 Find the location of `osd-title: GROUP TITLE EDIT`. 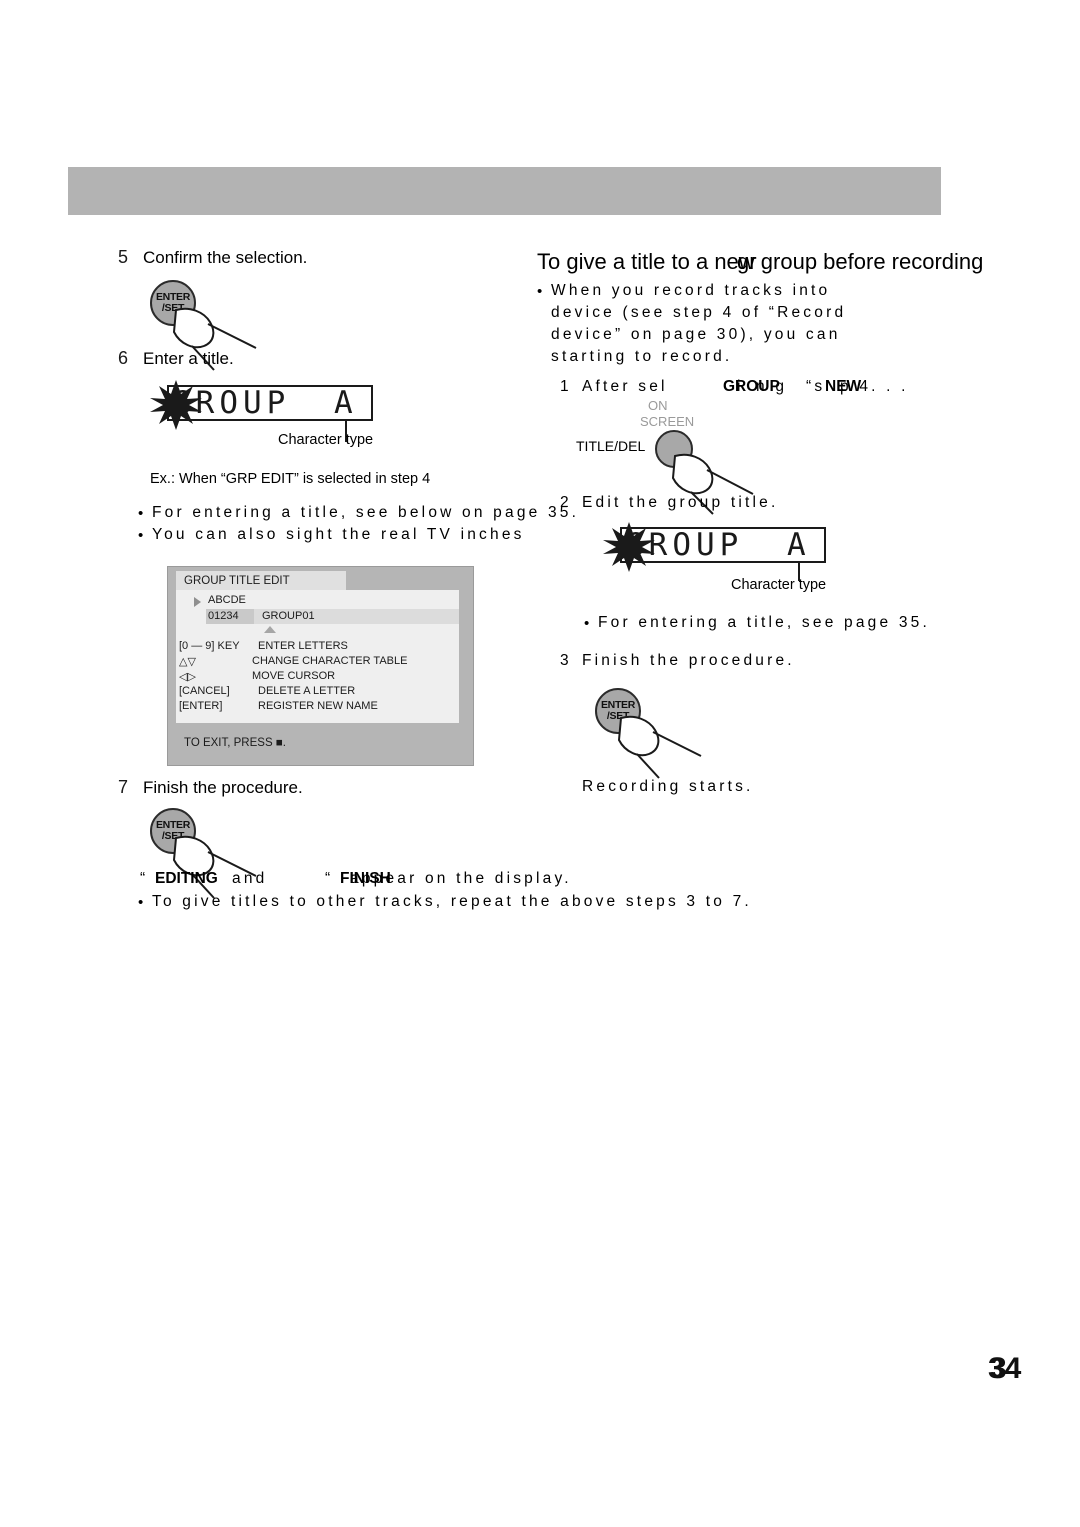

osd-title: GROUP TITLE EDIT is located at coordinates (261, 581).